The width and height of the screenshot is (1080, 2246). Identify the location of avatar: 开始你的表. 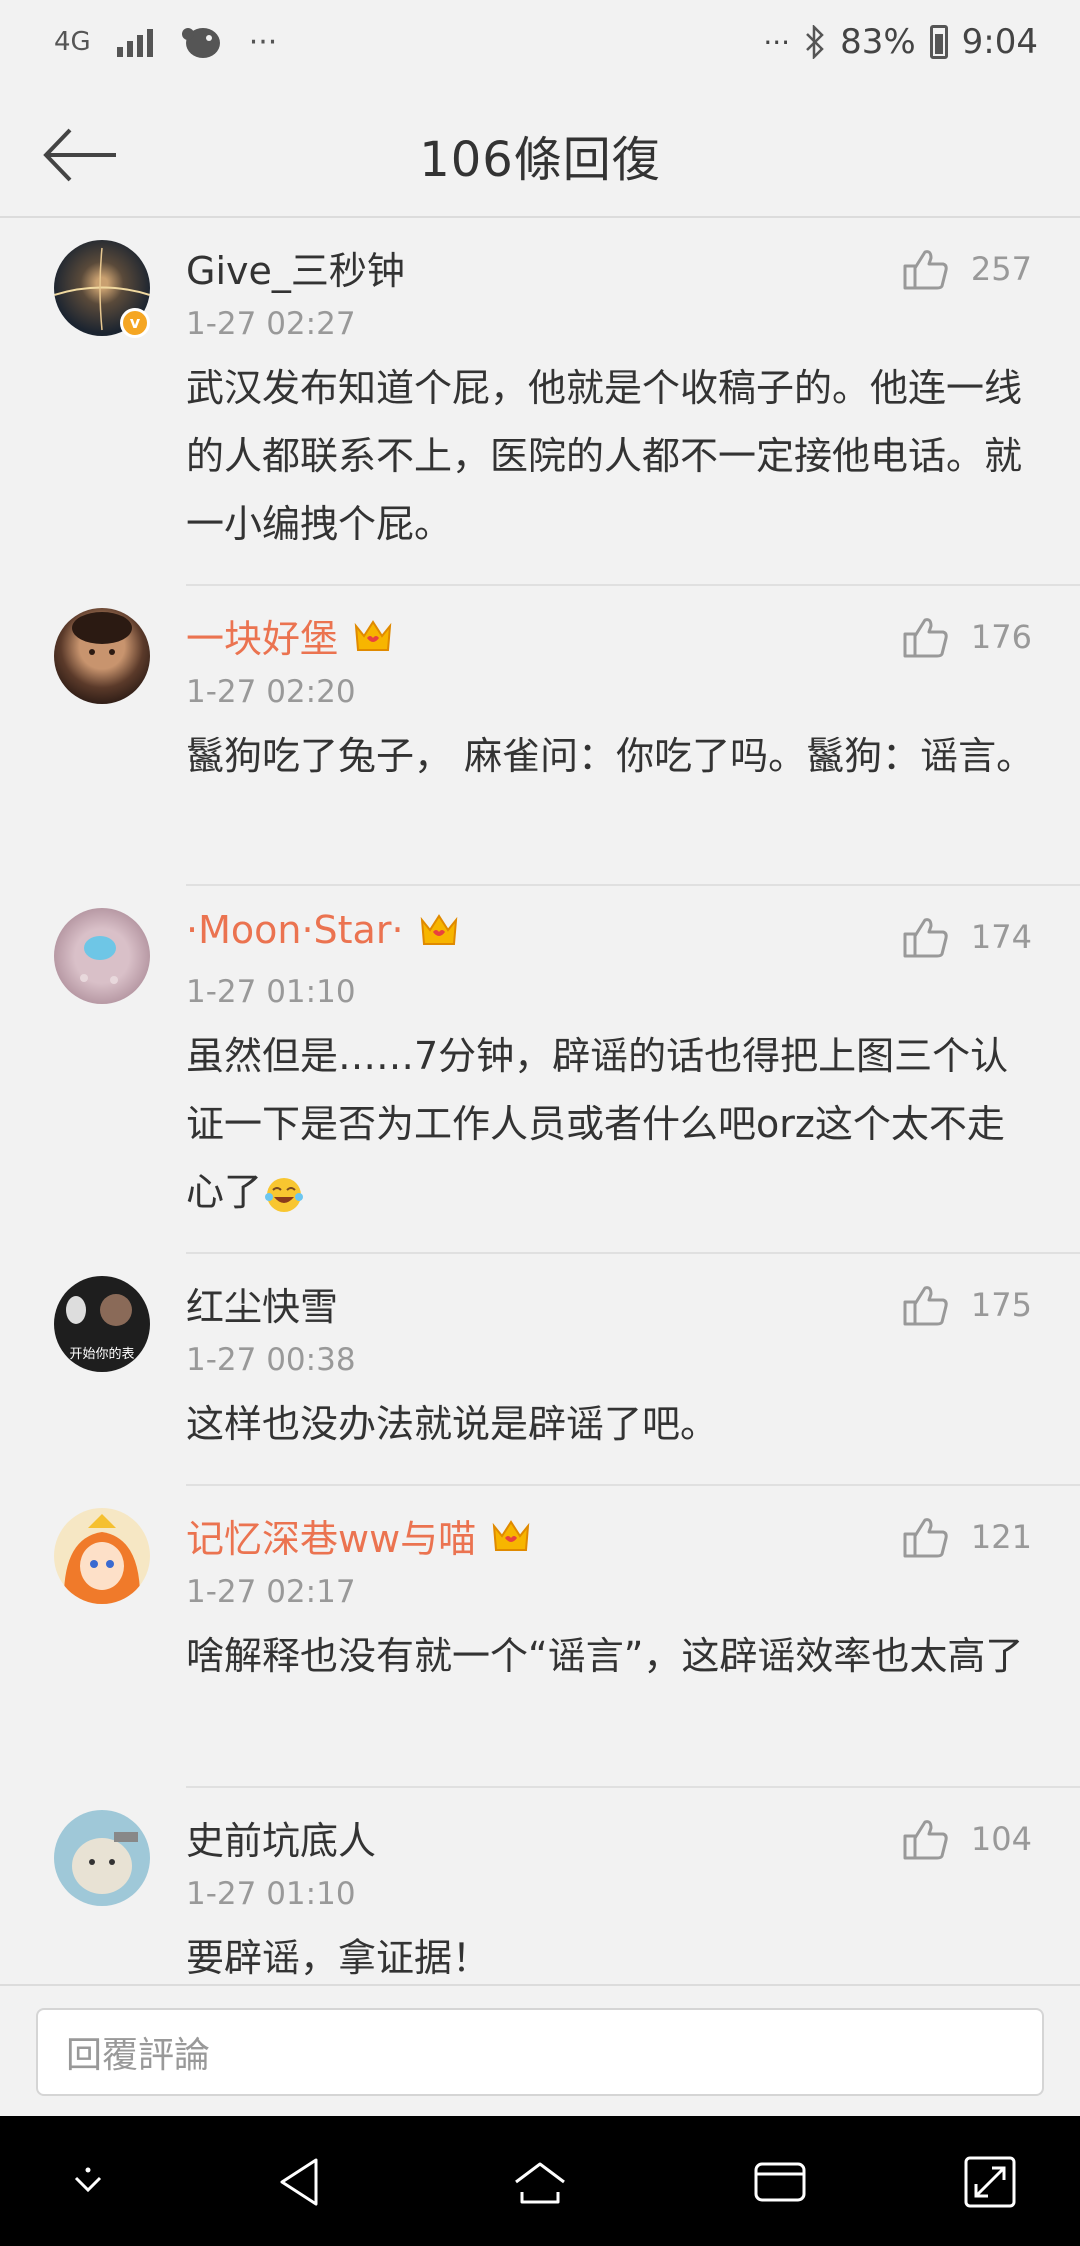
(102, 1324).